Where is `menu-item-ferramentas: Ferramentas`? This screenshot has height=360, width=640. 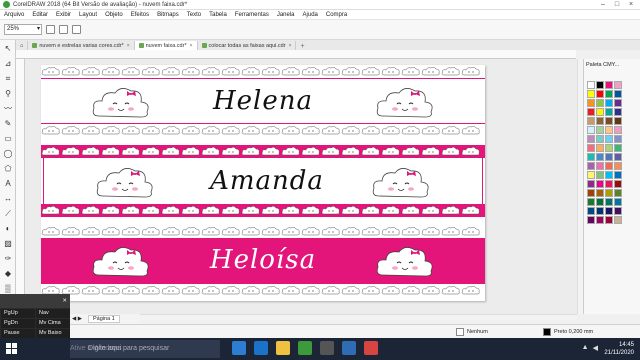 menu-item-ferramentas: Ferramentas is located at coordinates (252, 15).